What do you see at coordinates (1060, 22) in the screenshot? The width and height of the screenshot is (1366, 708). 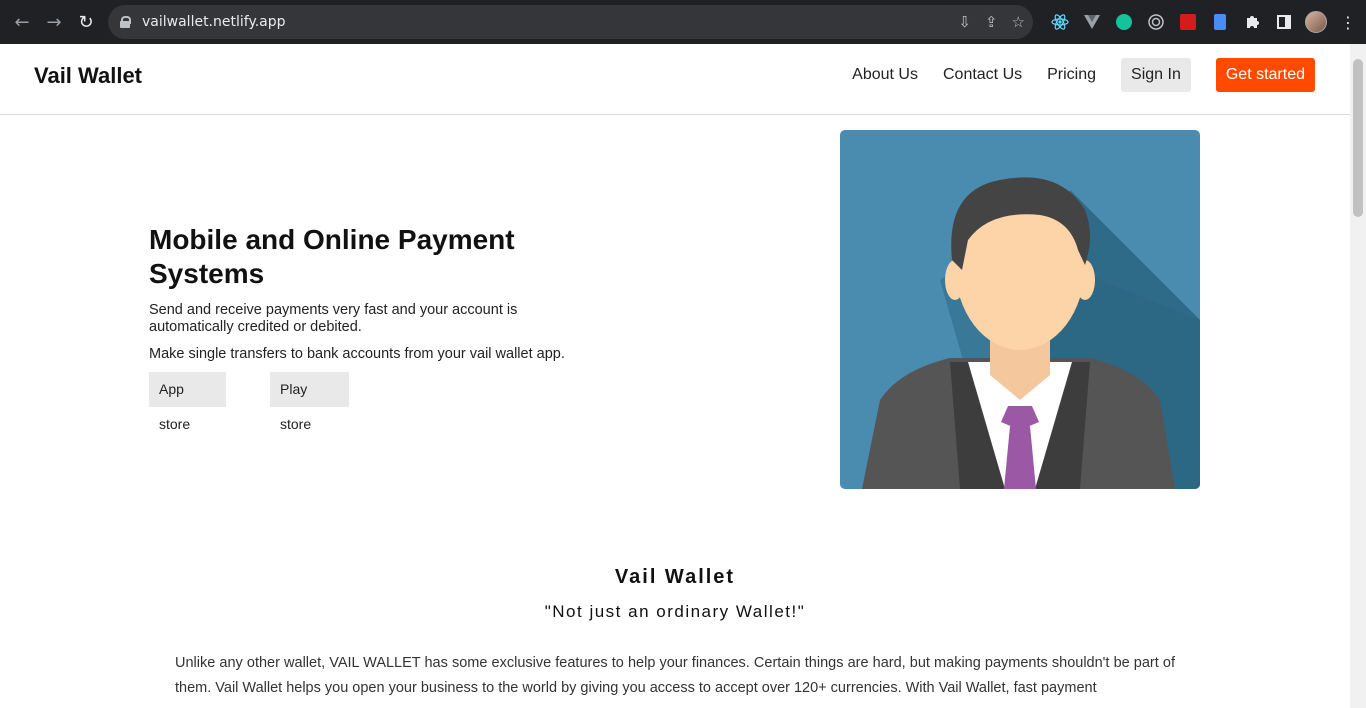 I see `react-icon` at bounding box center [1060, 22].